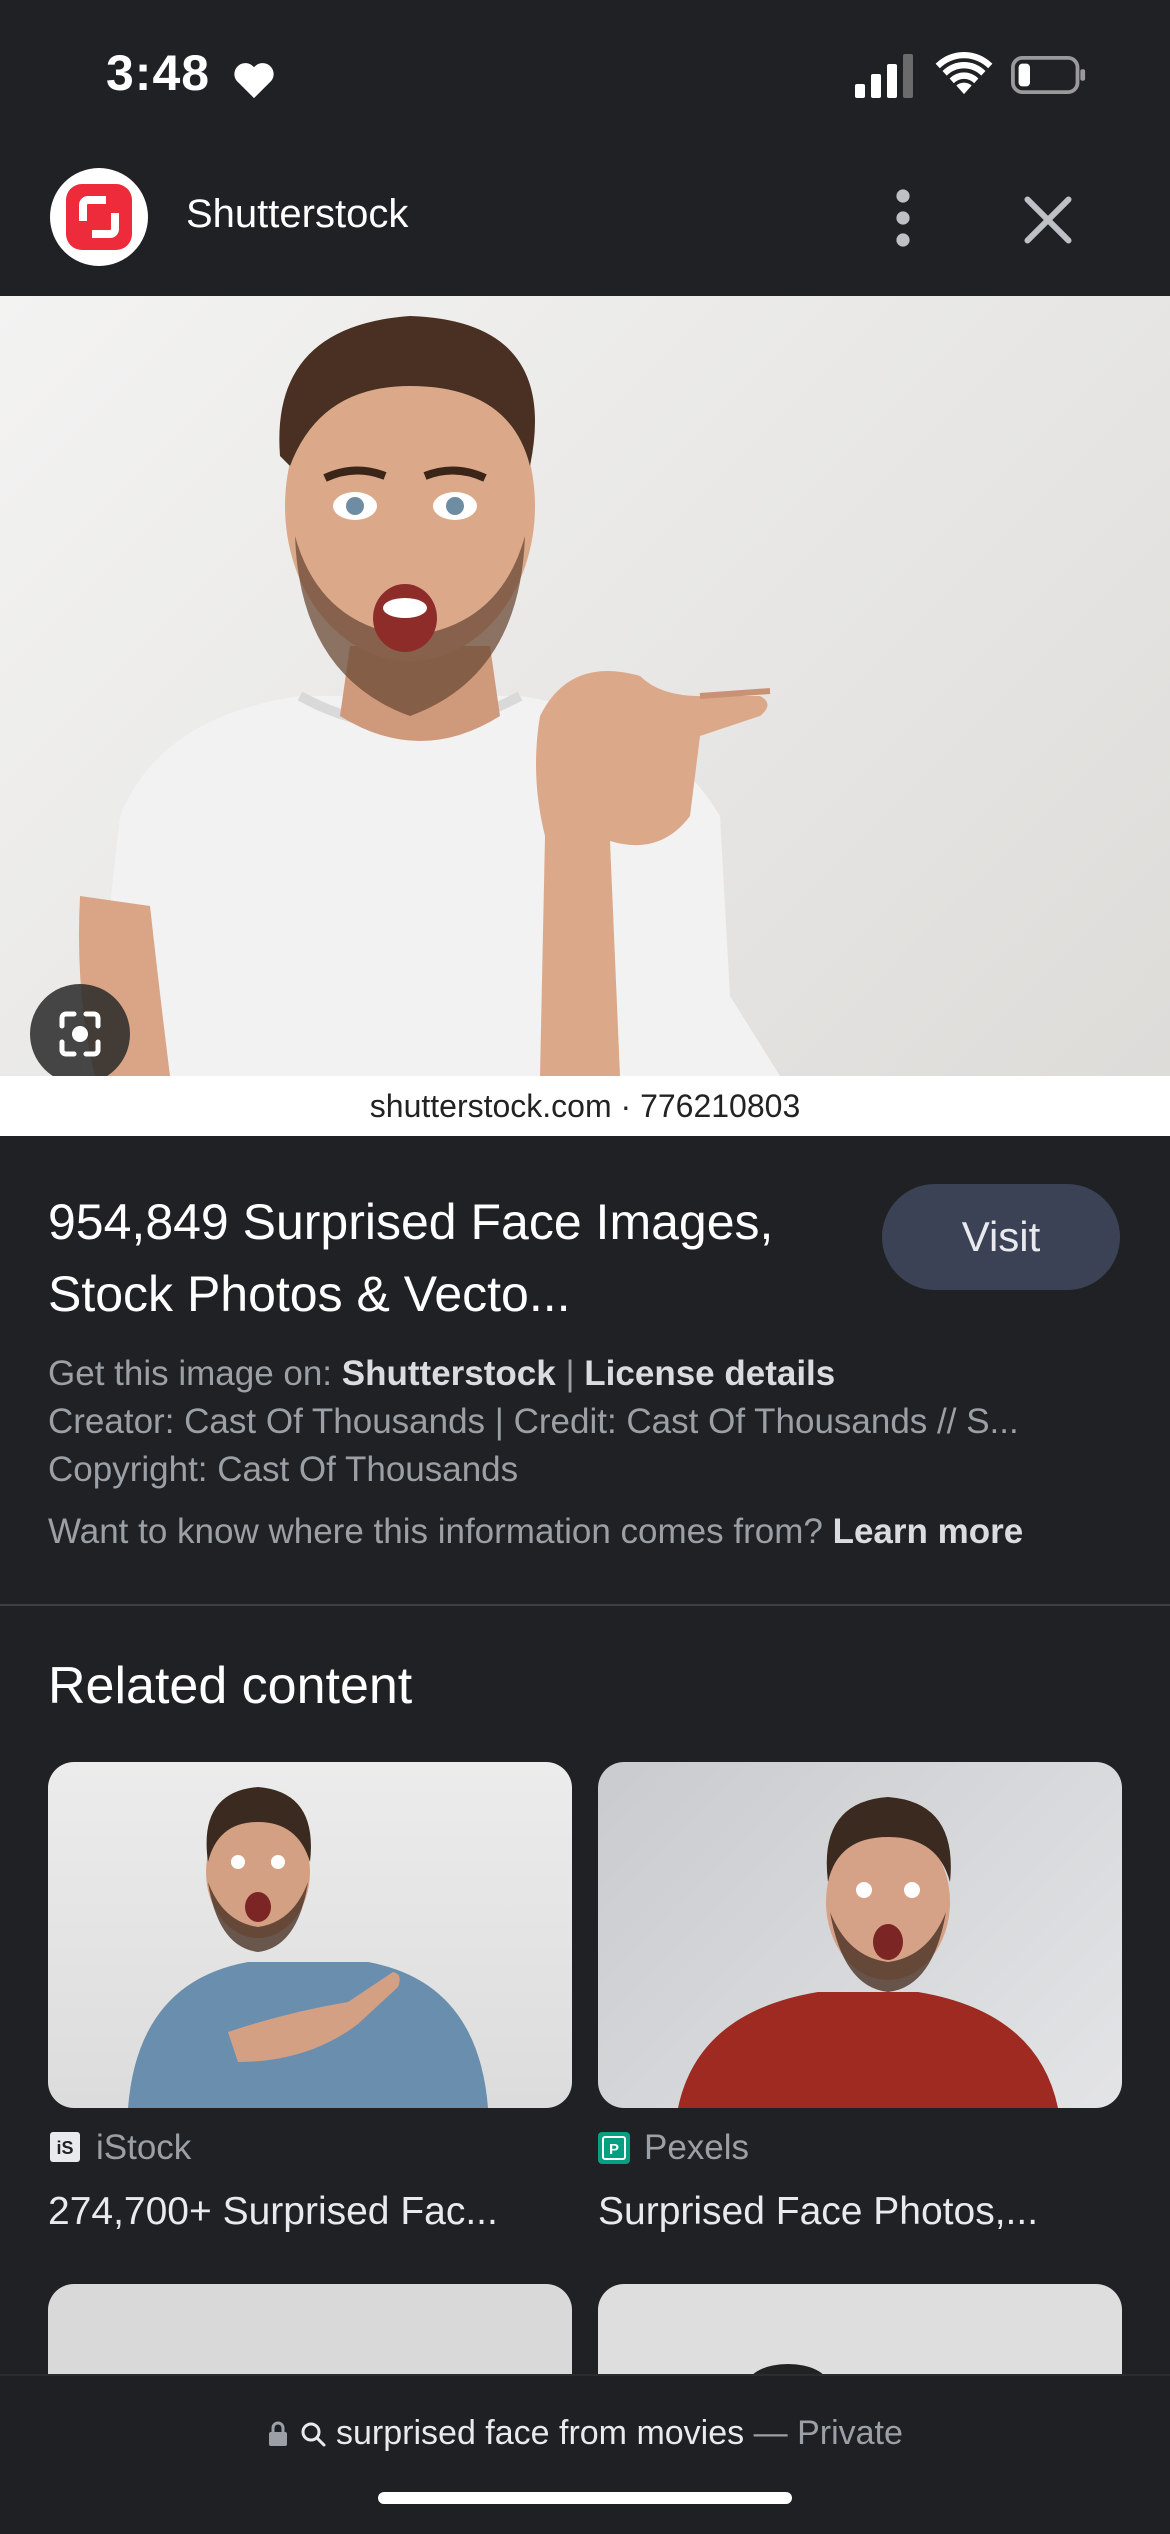  Describe the element at coordinates (585, 2454) in the screenshot. I see `browser-bottom-bar` at that location.